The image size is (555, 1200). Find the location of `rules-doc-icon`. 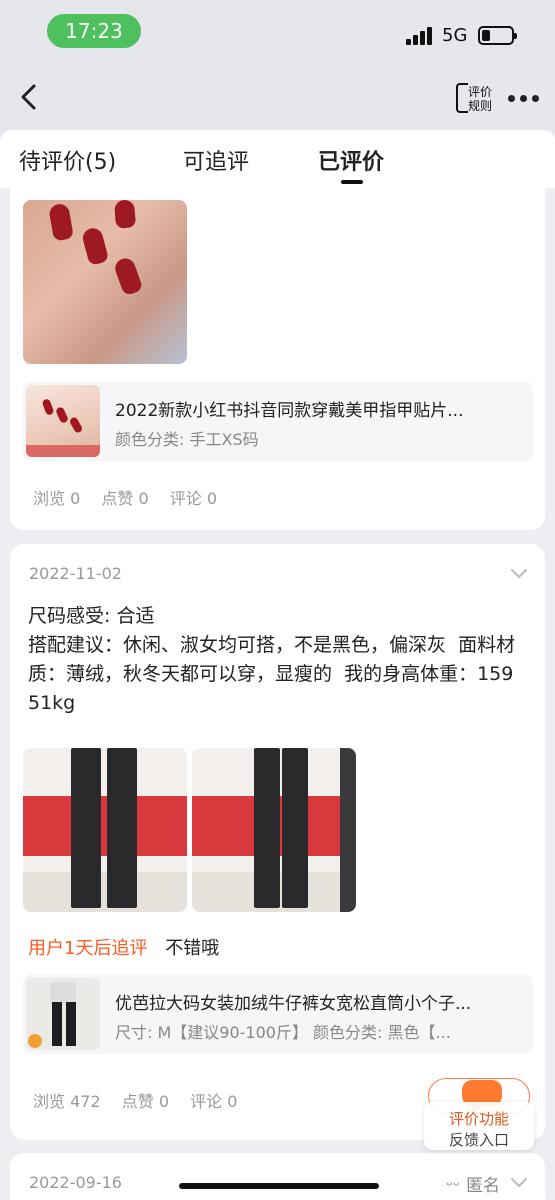

rules-doc-icon is located at coordinates (462, 98).